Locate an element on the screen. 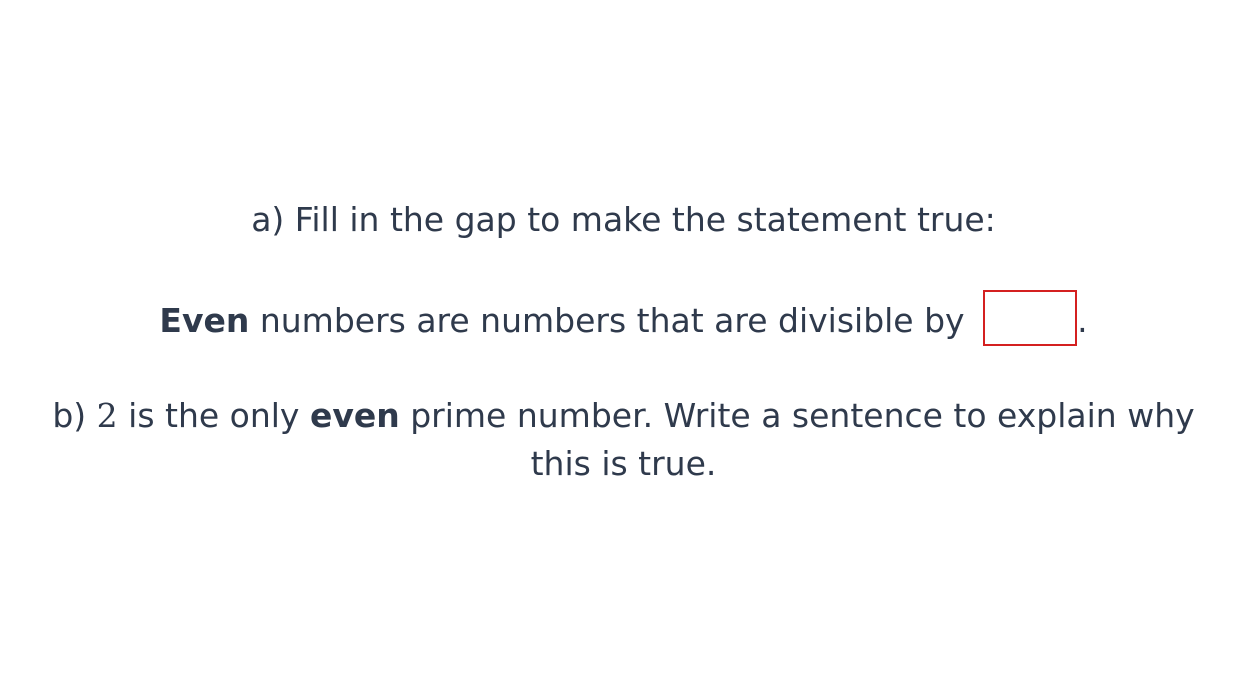 This screenshot has height=691, width=1247. question-b-label: b) is located at coordinates (74, 415).